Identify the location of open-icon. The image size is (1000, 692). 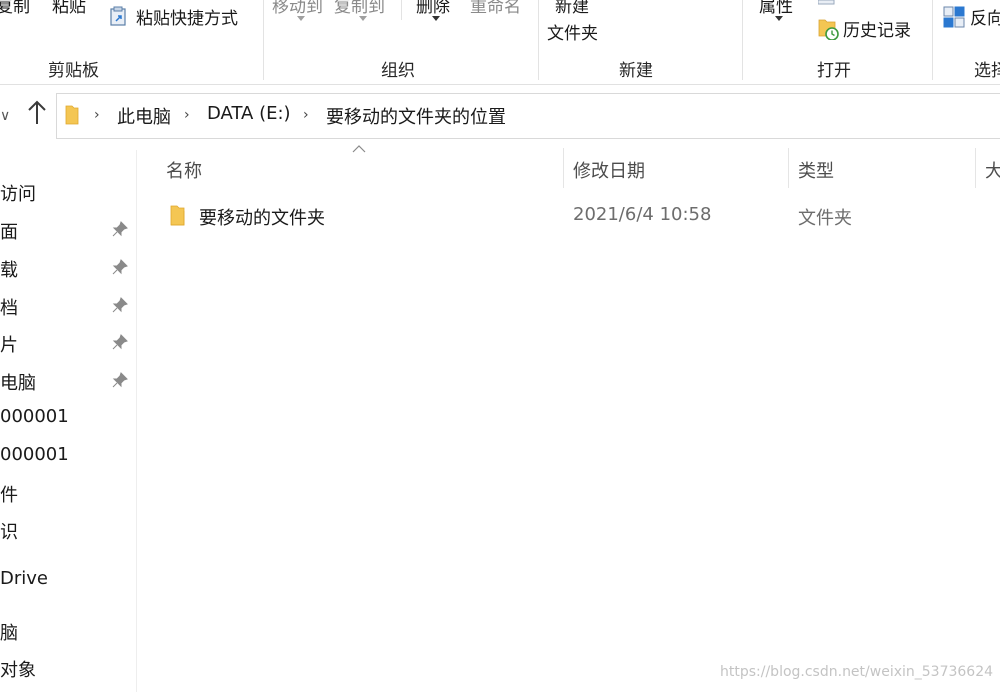
(826, 2).